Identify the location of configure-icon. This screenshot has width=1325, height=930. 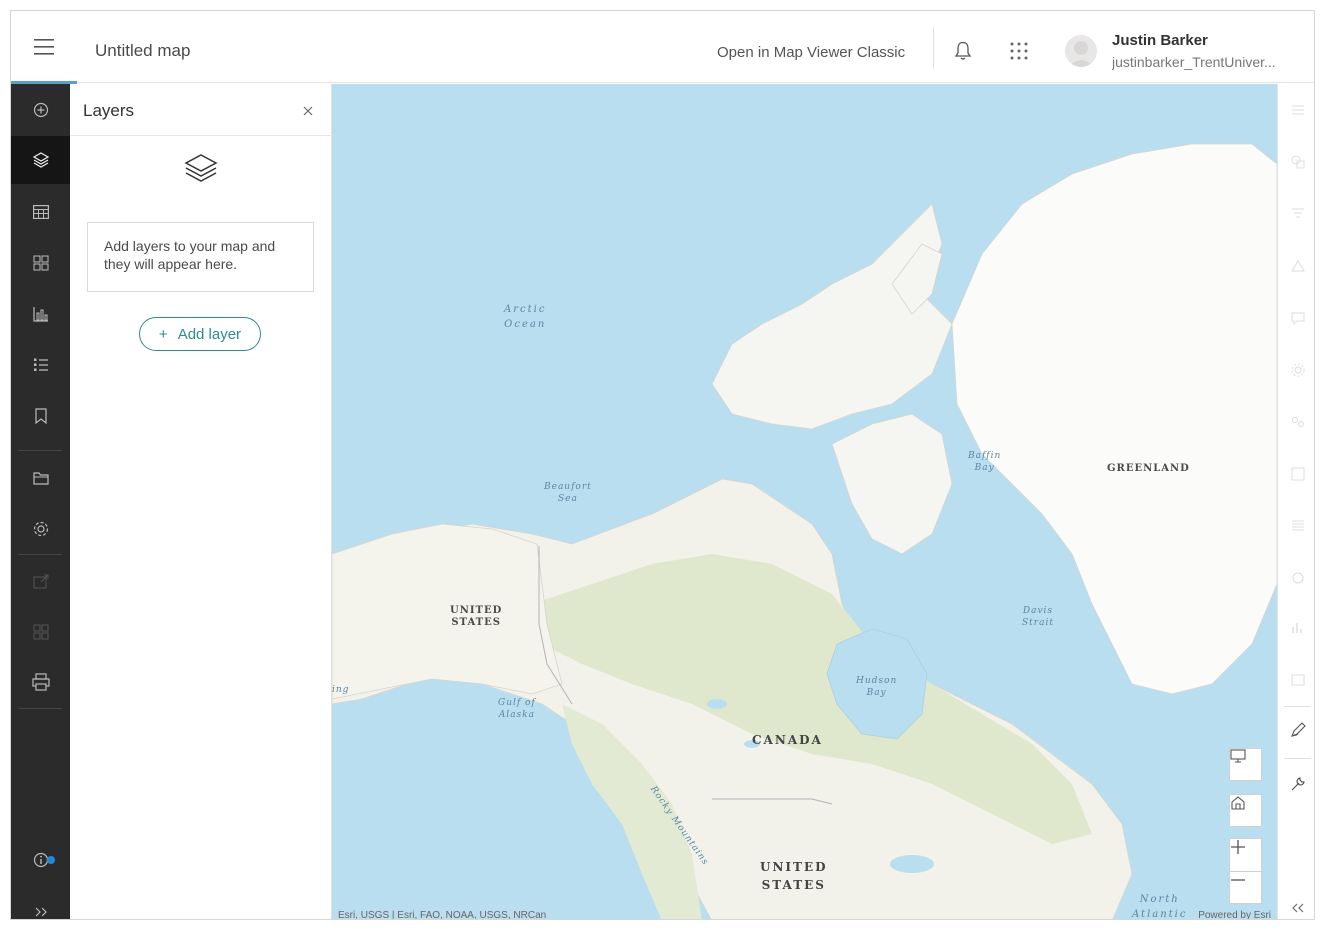
(1297, 370).